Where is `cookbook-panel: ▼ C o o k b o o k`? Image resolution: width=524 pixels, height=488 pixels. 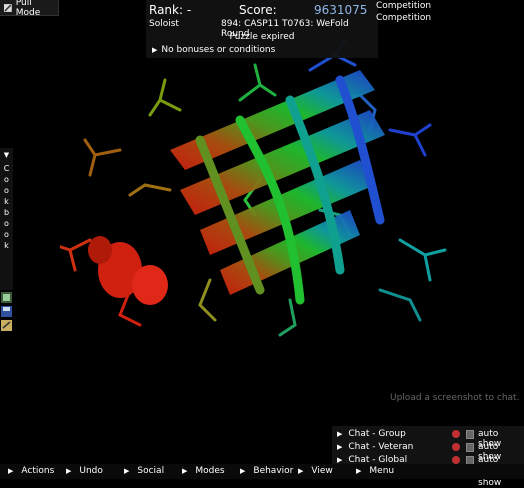
cookbook-panel: ▼ C o o k b o o k is located at coordinates (6, 219).